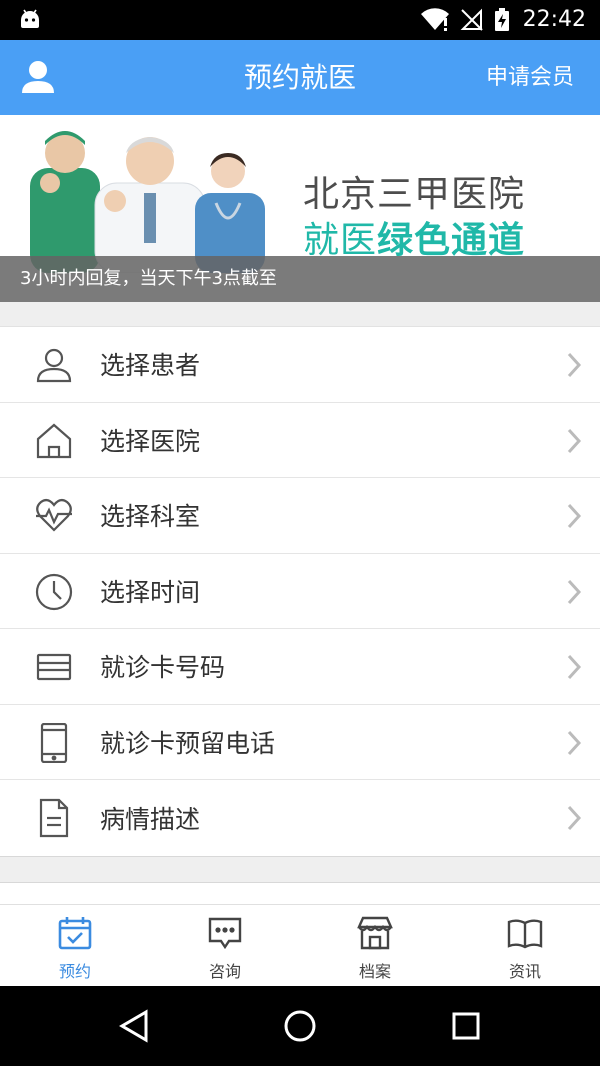  I want to click on select-patient-row: 选择患者, so click(300, 365).